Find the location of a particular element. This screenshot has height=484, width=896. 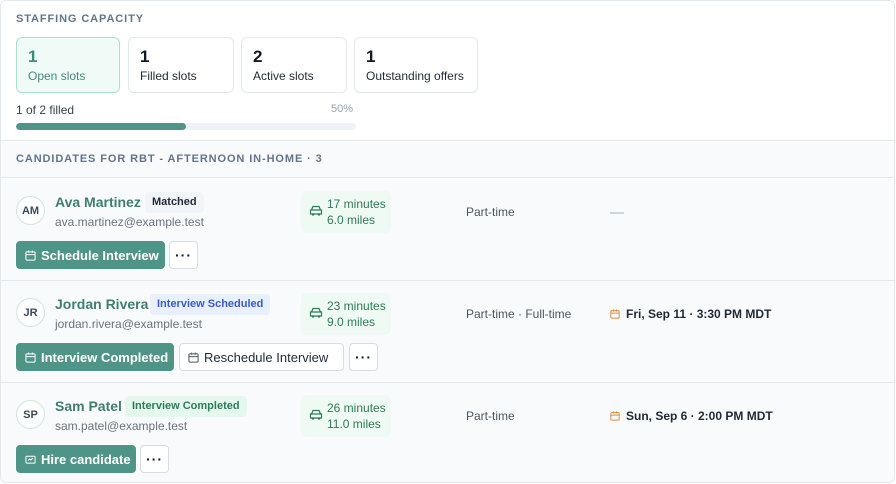

candidate-name: Ava Martinez is located at coordinates (98, 202).